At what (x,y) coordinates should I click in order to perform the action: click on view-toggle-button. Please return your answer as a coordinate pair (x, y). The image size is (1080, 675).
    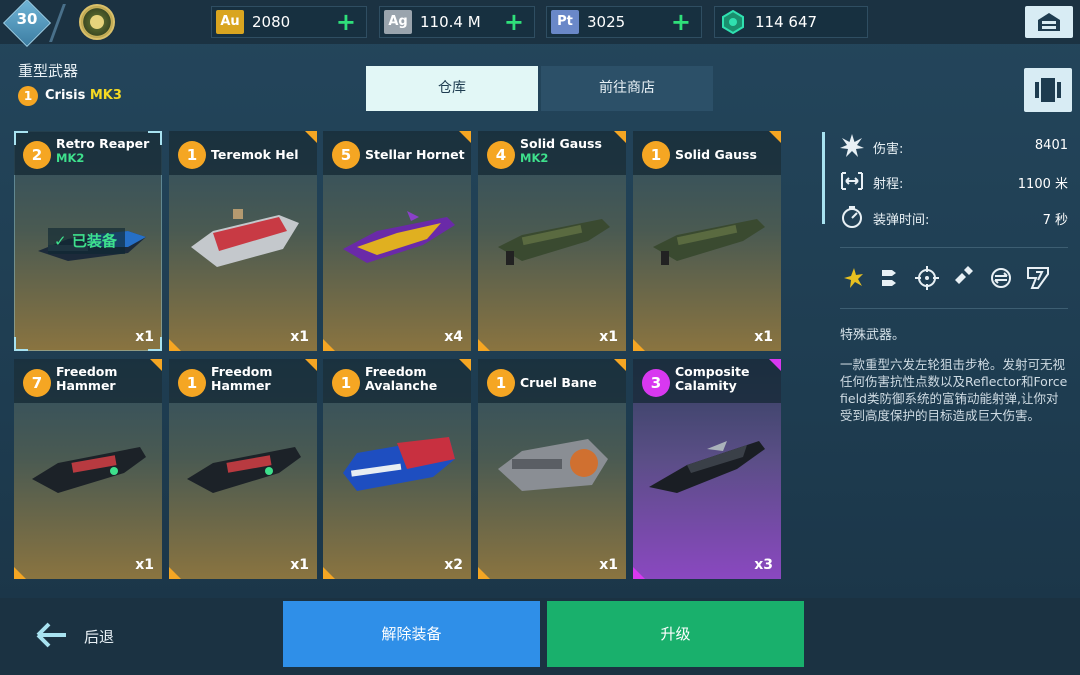
    Looking at the image, I should click on (1048, 90).